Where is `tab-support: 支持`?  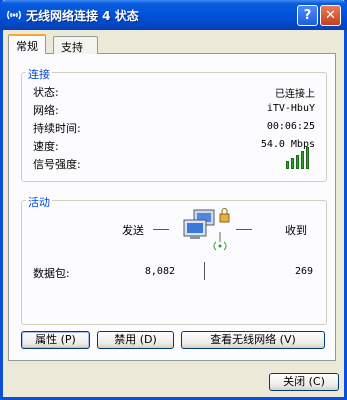
tab-support: 支持 is located at coordinates (75, 45).